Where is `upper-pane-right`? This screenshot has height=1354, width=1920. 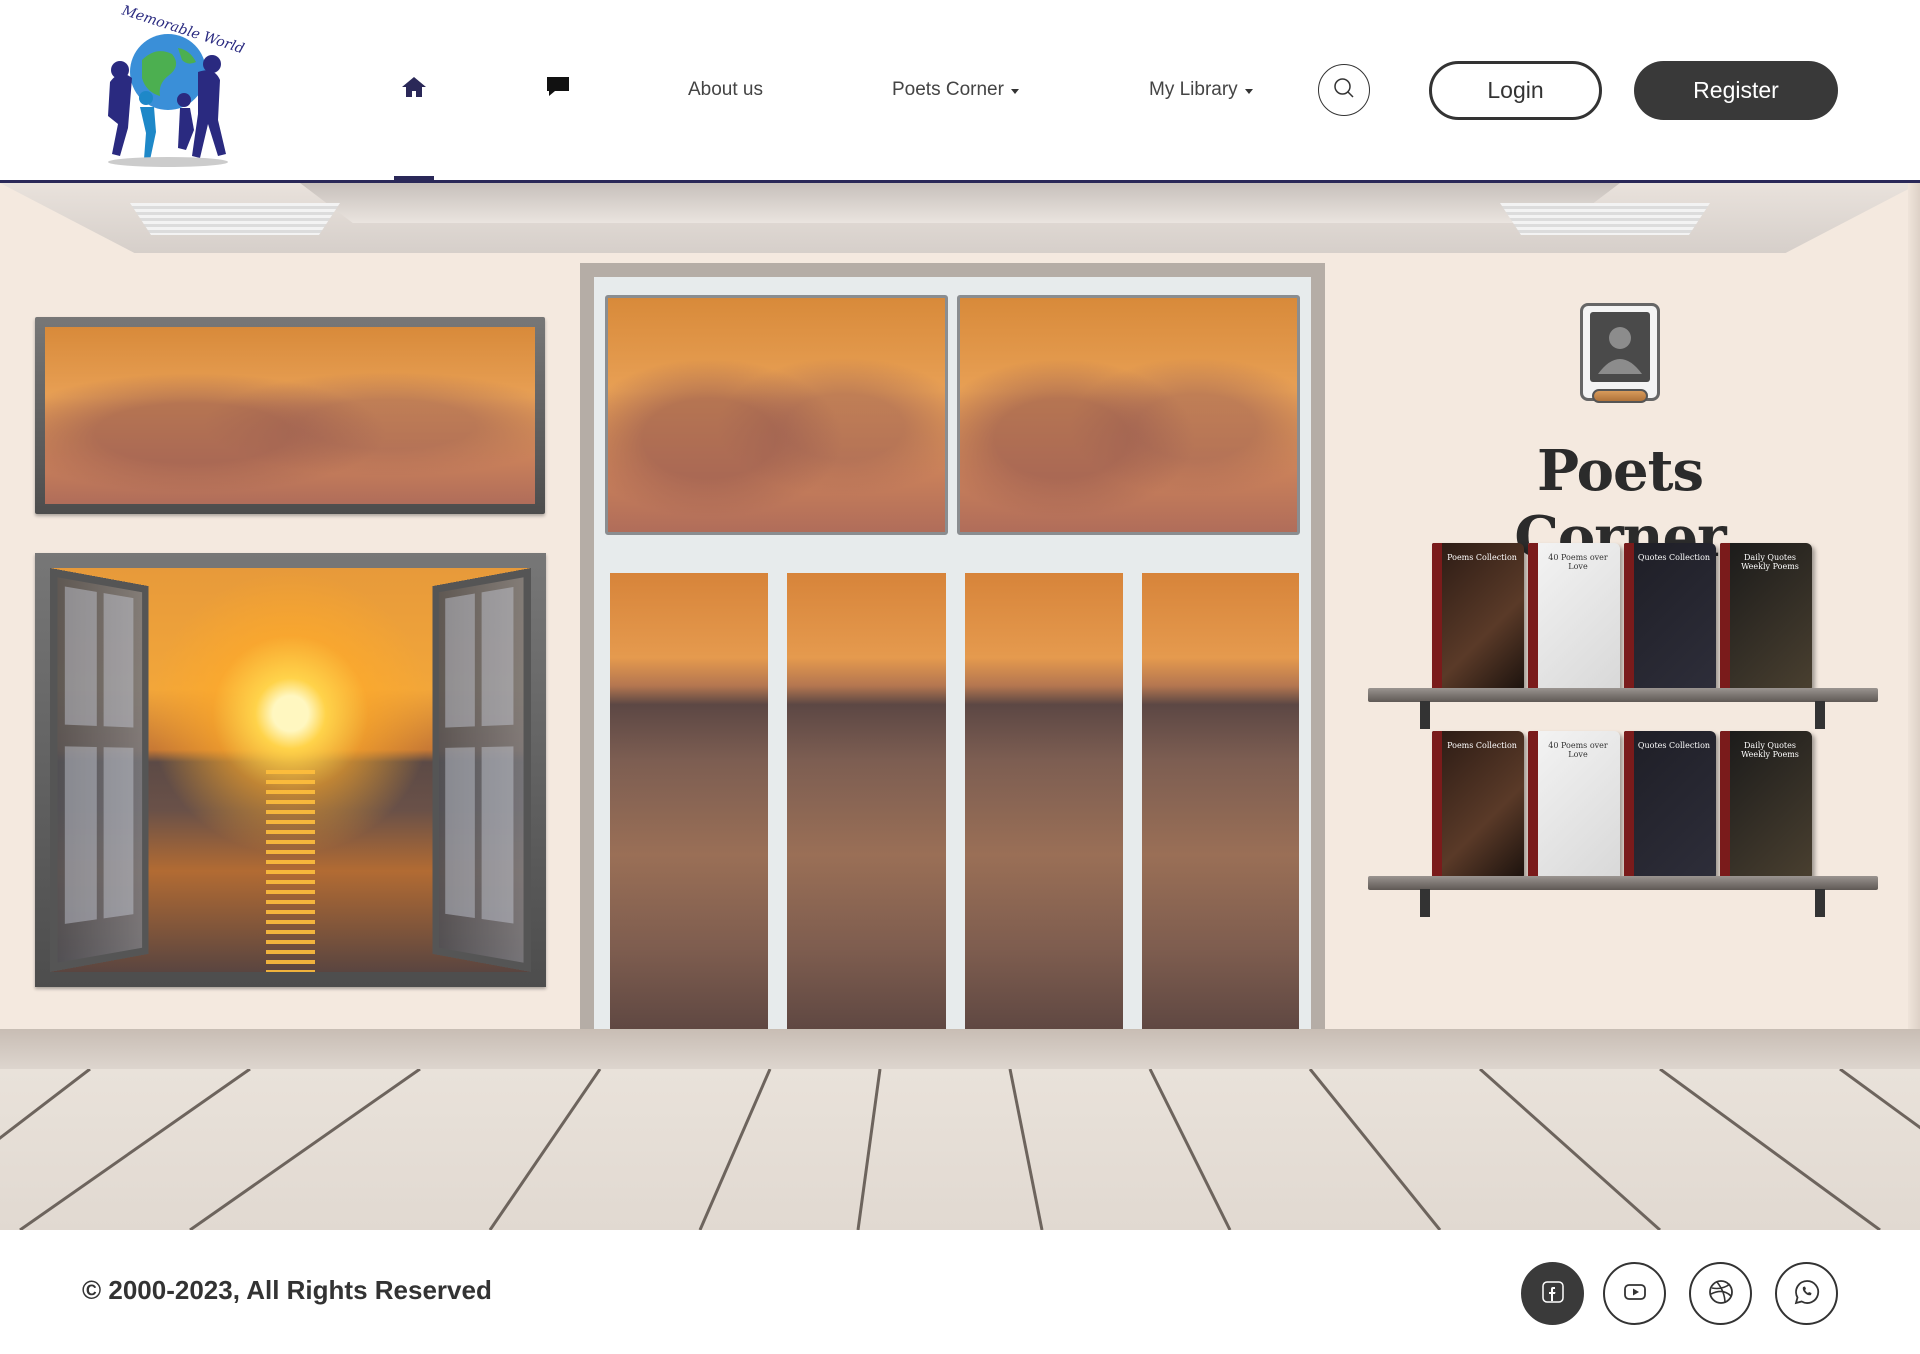
upper-pane-right is located at coordinates (1128, 415).